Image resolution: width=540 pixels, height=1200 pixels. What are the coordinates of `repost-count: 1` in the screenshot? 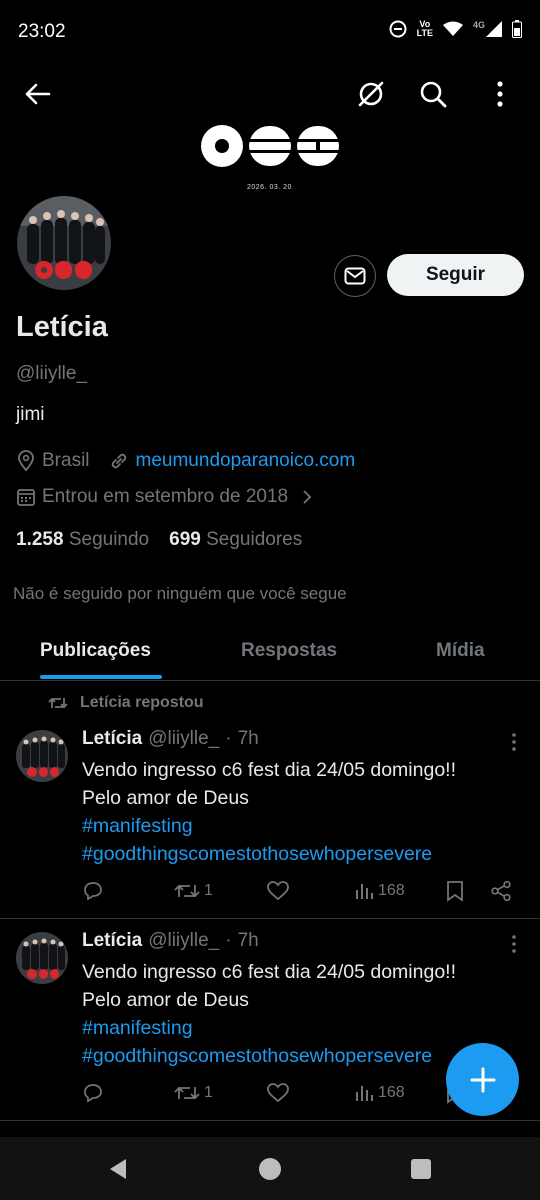 It's located at (208, 1092).